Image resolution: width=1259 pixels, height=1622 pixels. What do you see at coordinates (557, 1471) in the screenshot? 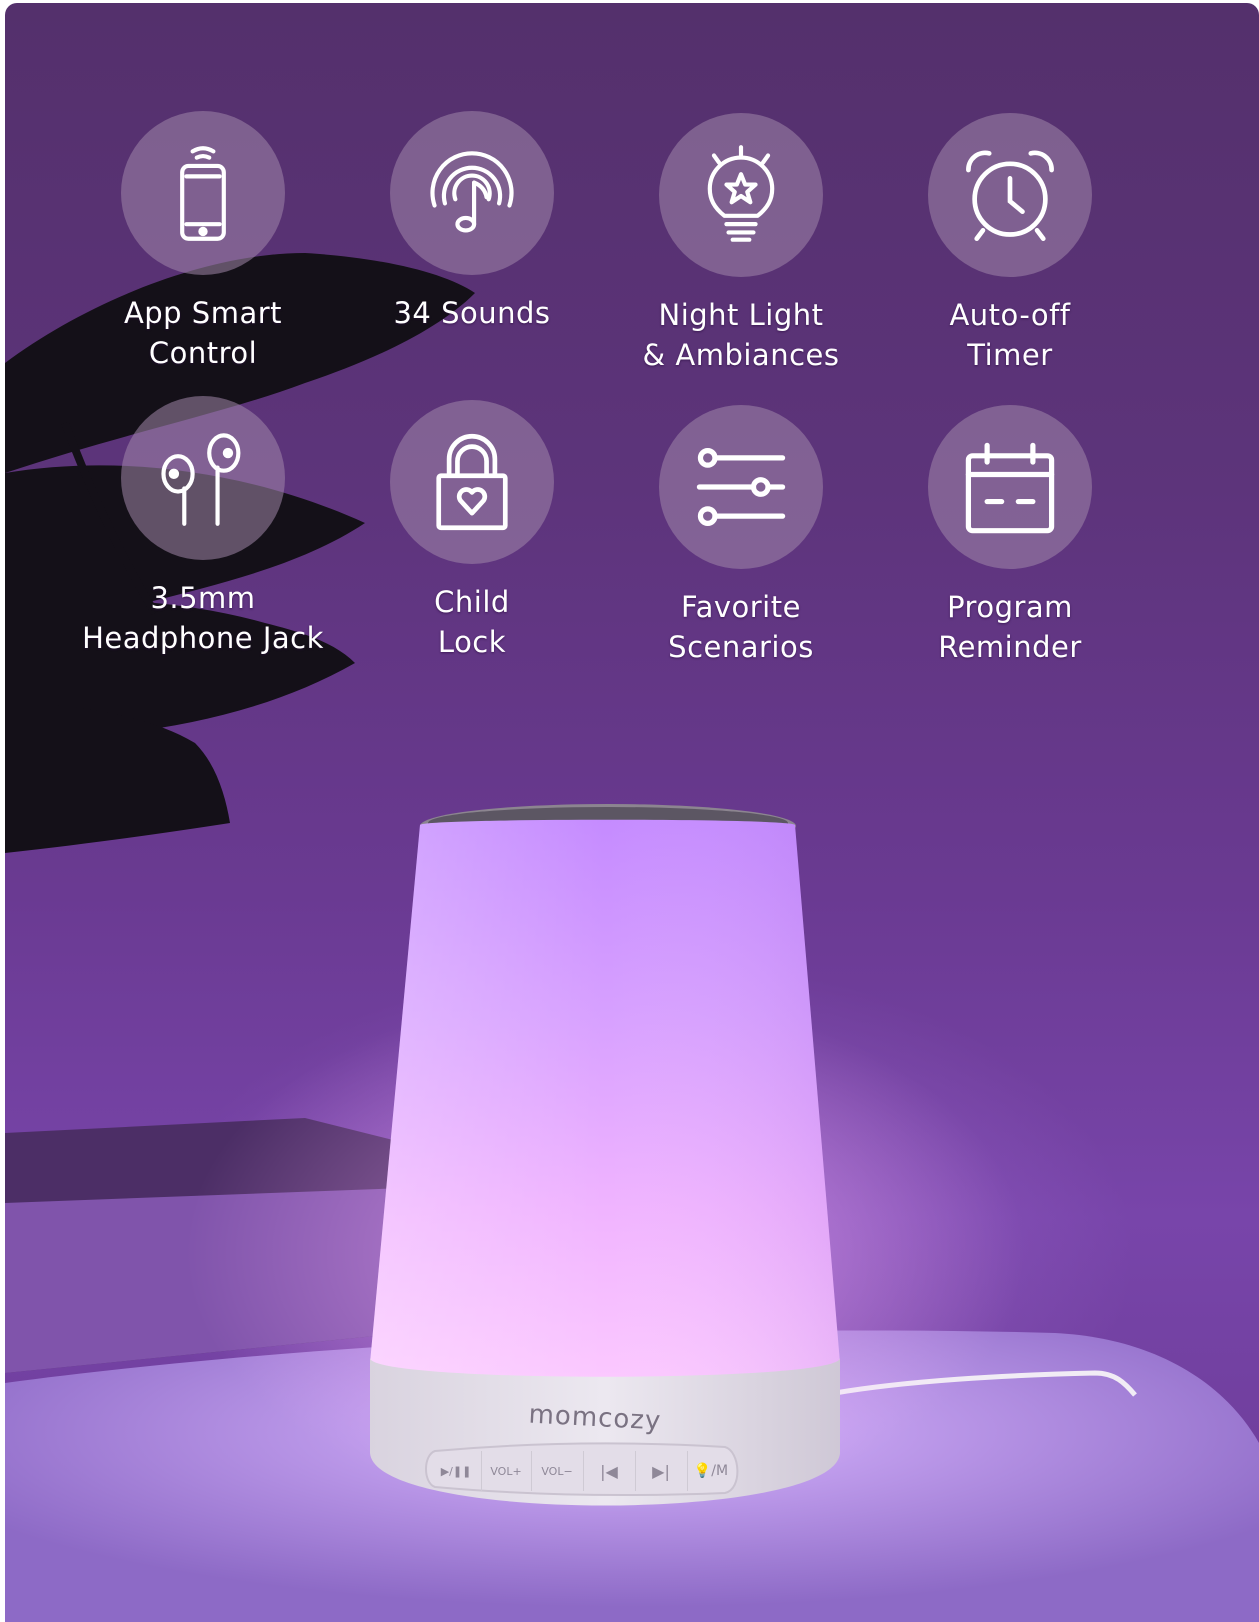
I see `volume-down-button: VOL−` at bounding box center [557, 1471].